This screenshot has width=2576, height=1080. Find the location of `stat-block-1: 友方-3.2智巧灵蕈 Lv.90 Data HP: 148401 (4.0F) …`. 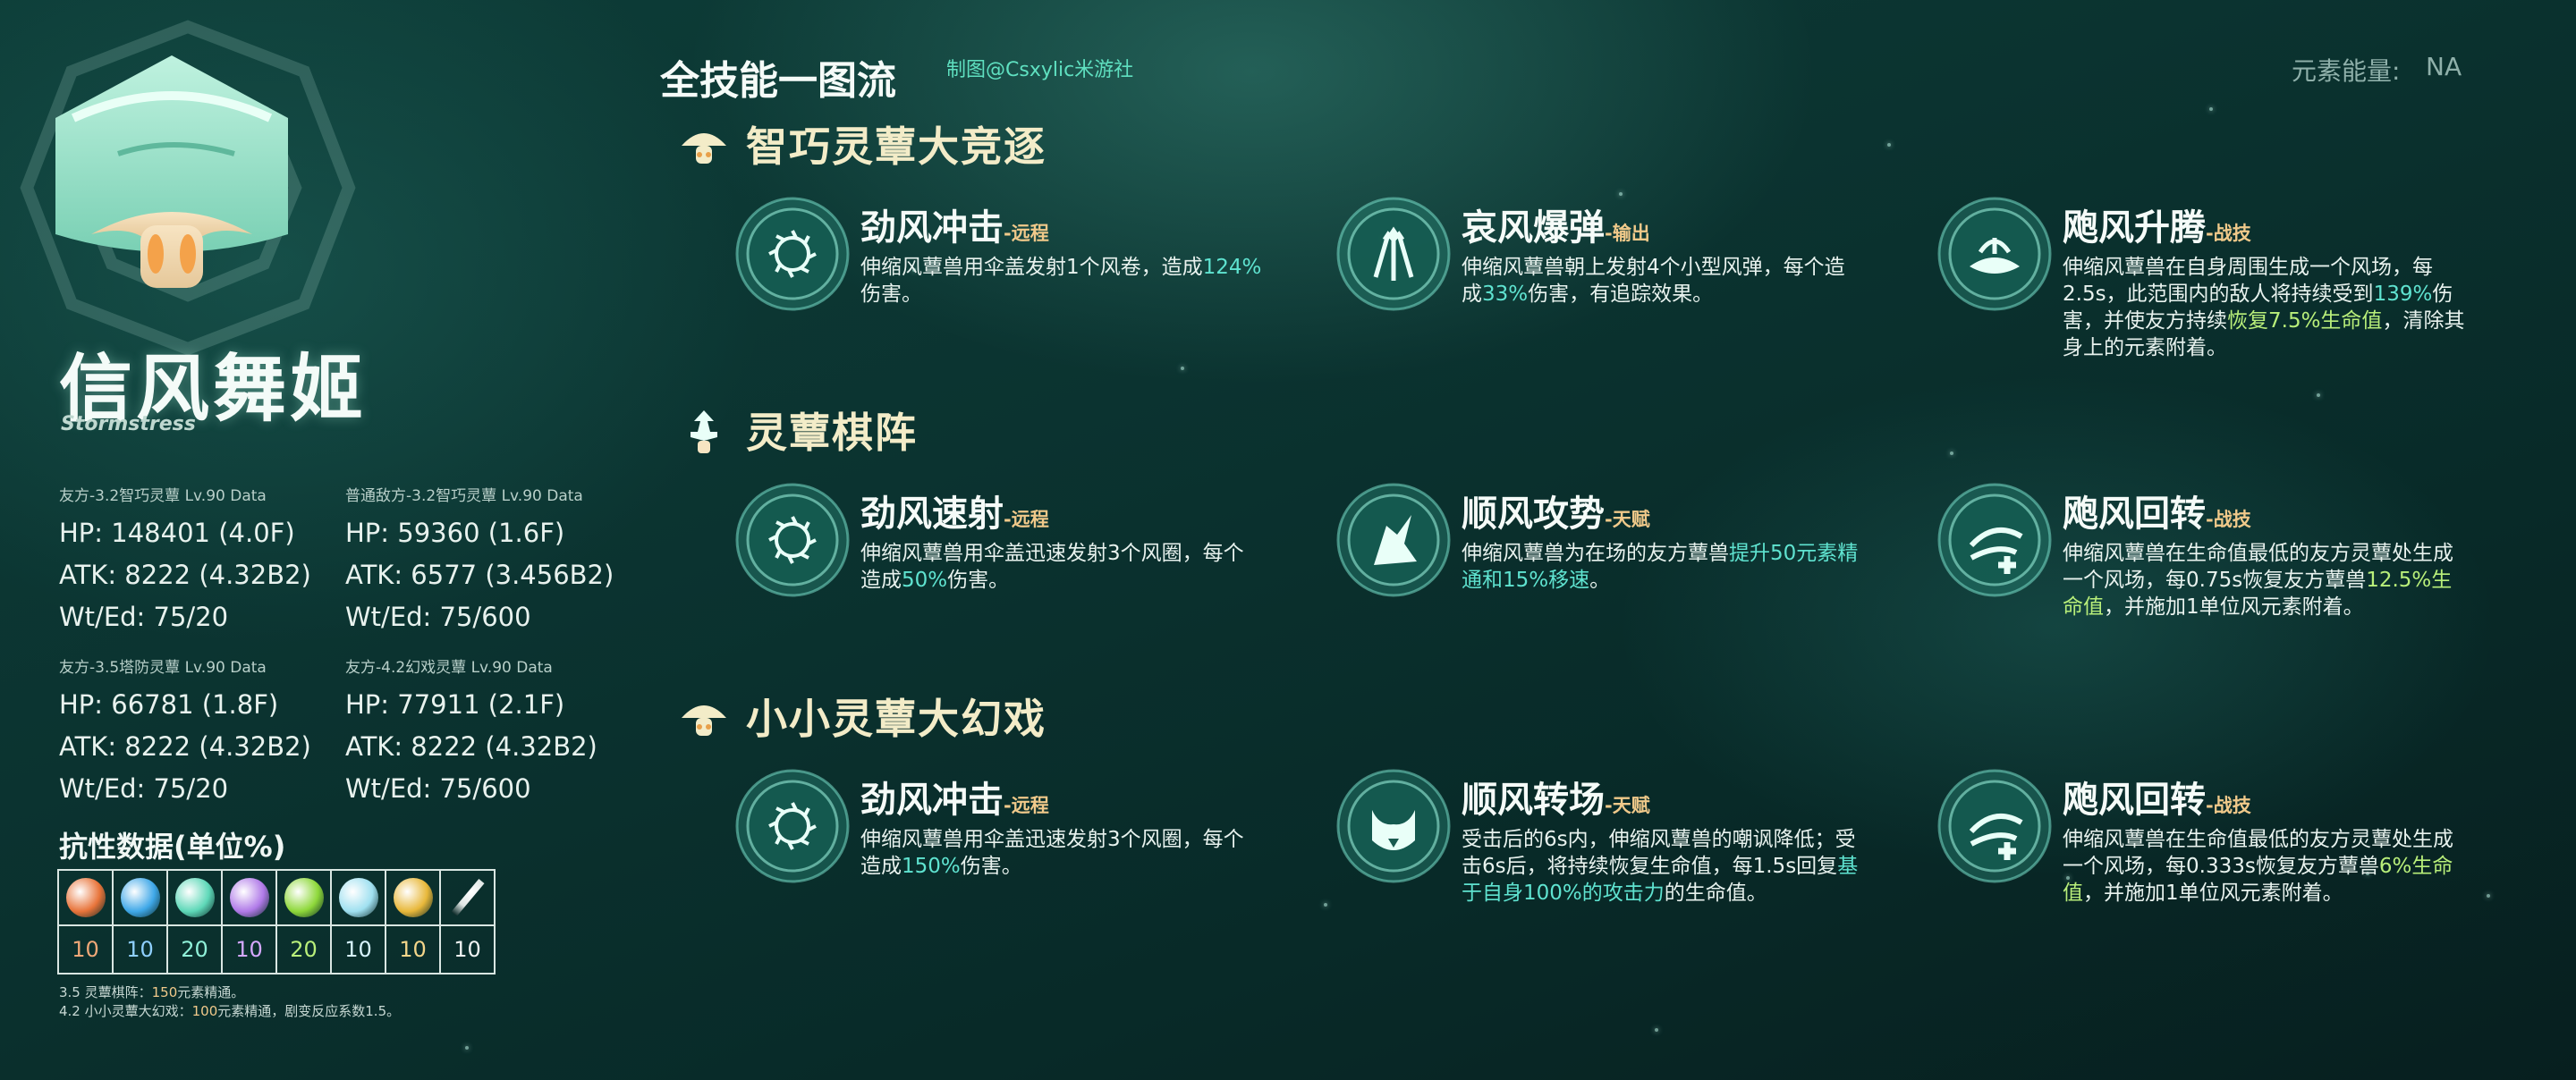

stat-block-1: 友方-3.2智巧灵蕈 Lv.90 Data HP: 148401 (4.0F) … is located at coordinates (197, 560).